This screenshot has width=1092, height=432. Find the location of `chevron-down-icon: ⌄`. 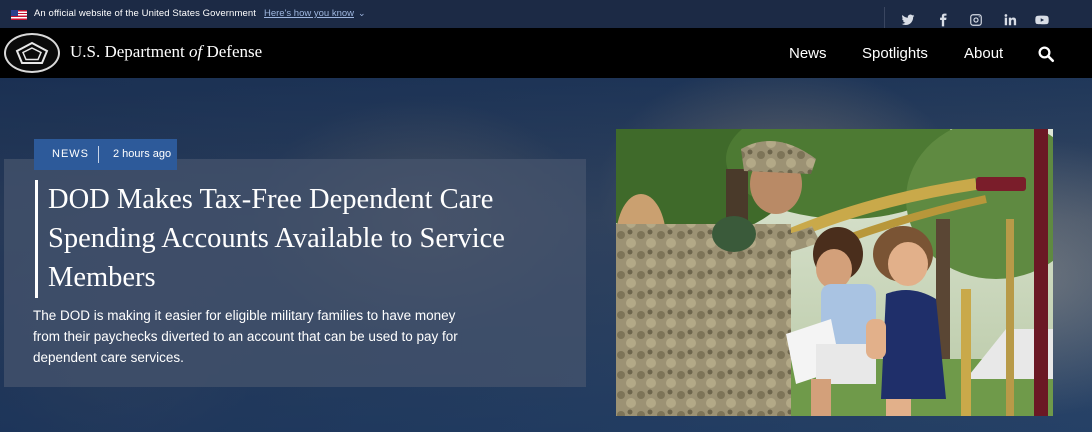

chevron-down-icon: ⌄ is located at coordinates (362, 13).